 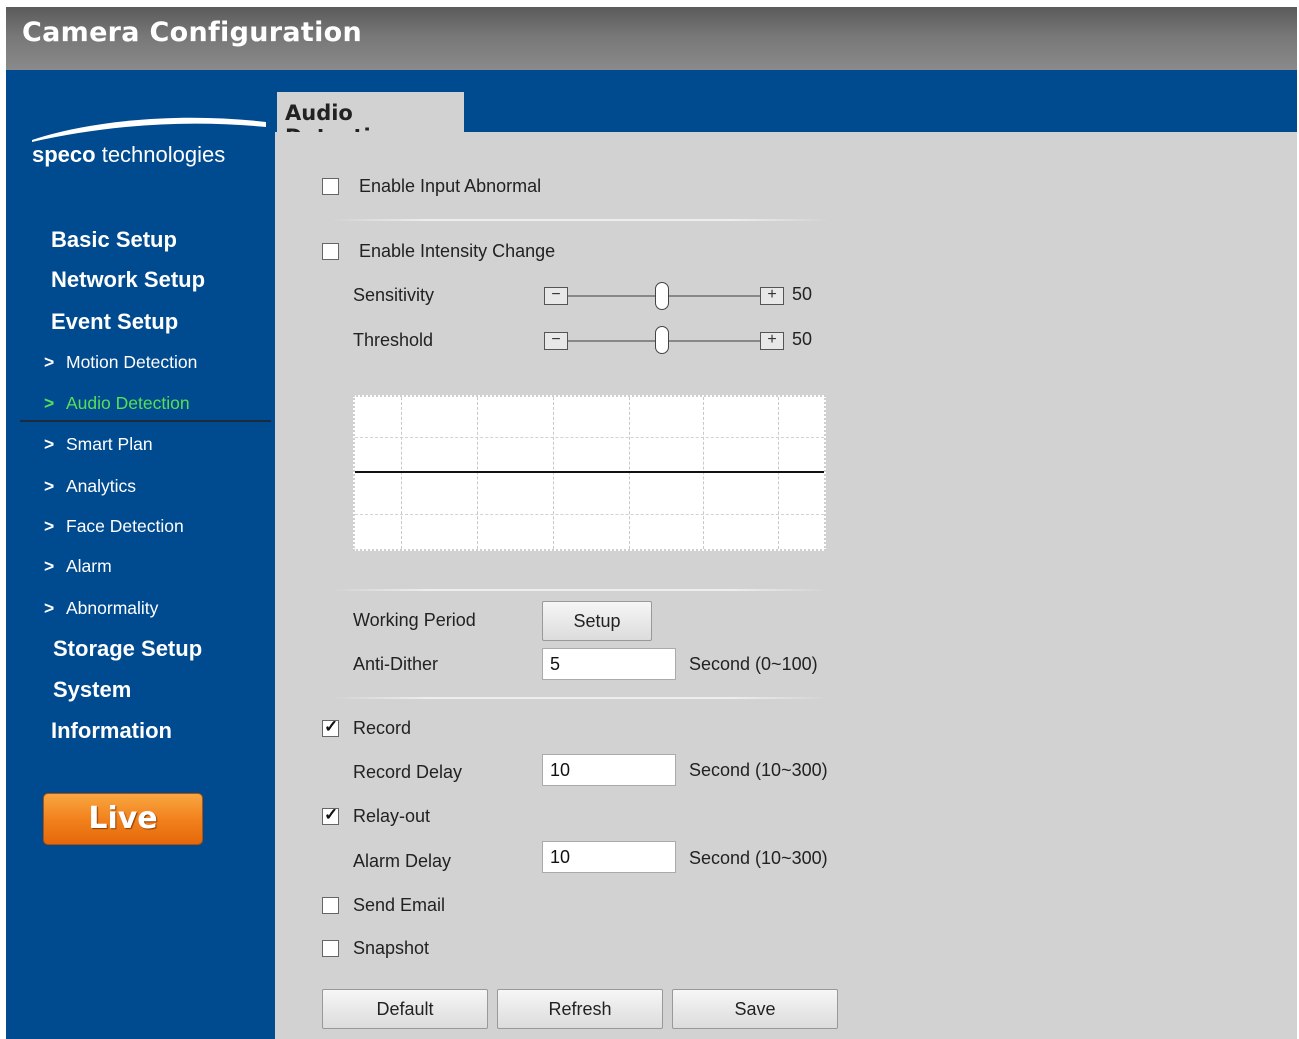 I want to click on nav-sub-label: Analytics, so click(x=101, y=486).